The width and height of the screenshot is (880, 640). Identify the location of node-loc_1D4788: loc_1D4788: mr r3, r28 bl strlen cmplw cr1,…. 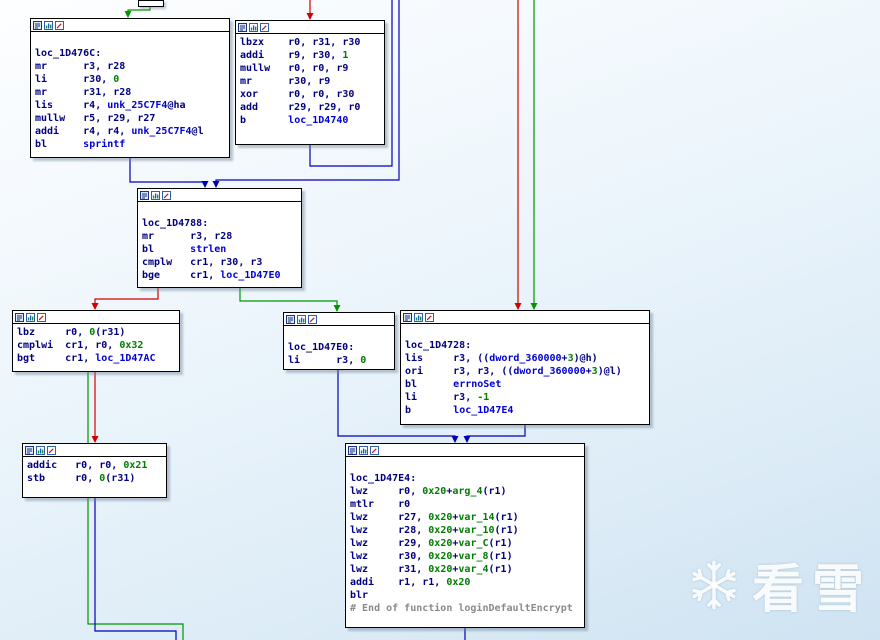
(219, 238).